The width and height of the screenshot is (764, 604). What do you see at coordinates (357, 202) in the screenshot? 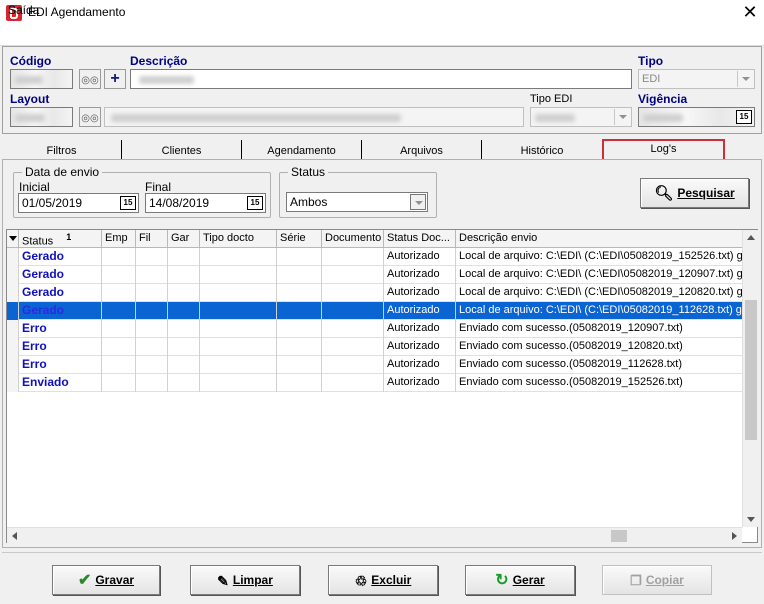
I see `status-select: Ambos` at bounding box center [357, 202].